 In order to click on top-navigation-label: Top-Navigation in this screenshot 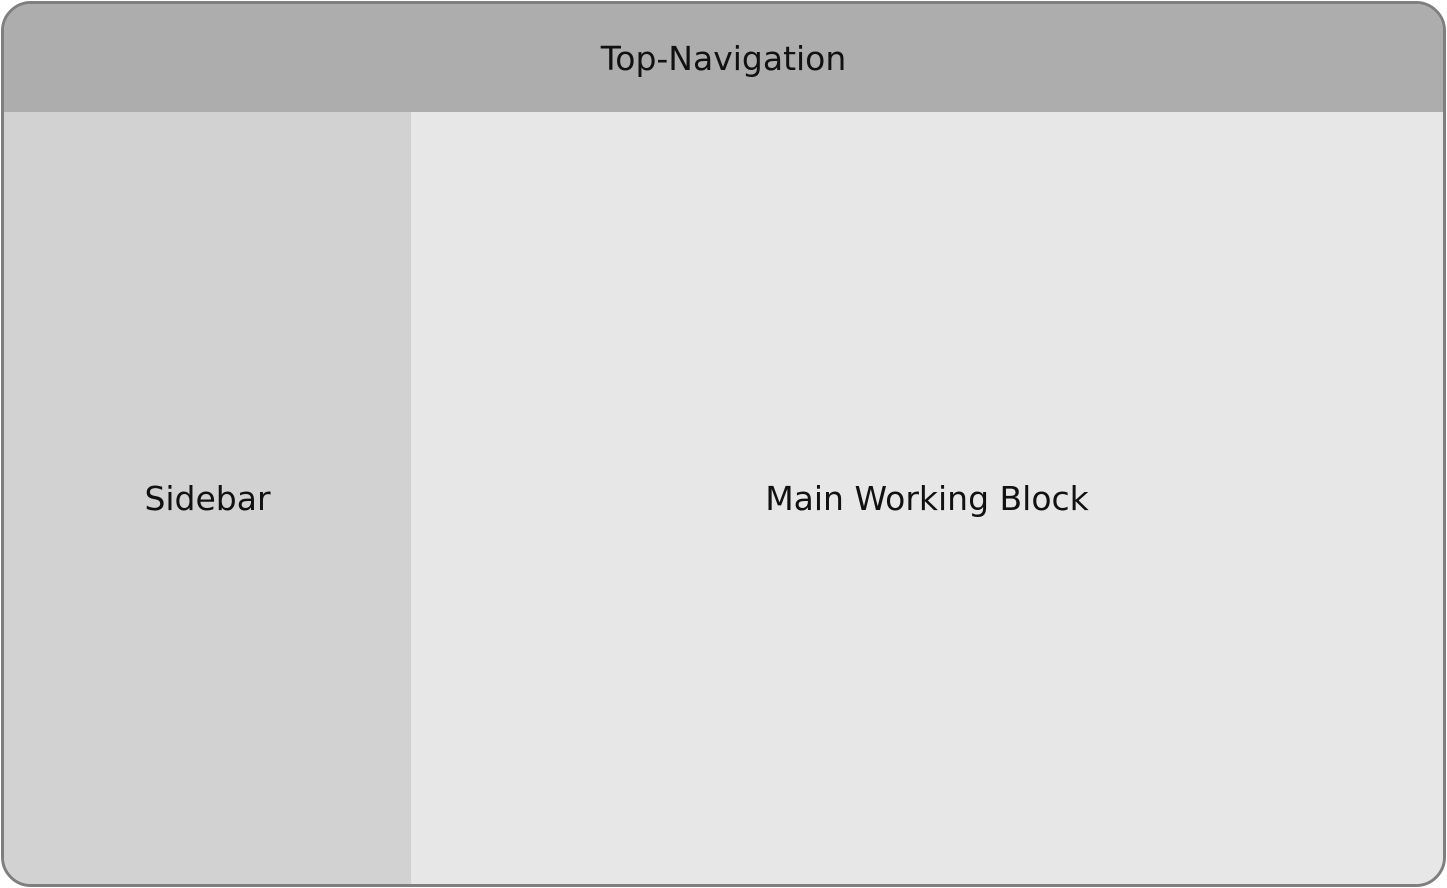, I will do `click(723, 58)`.